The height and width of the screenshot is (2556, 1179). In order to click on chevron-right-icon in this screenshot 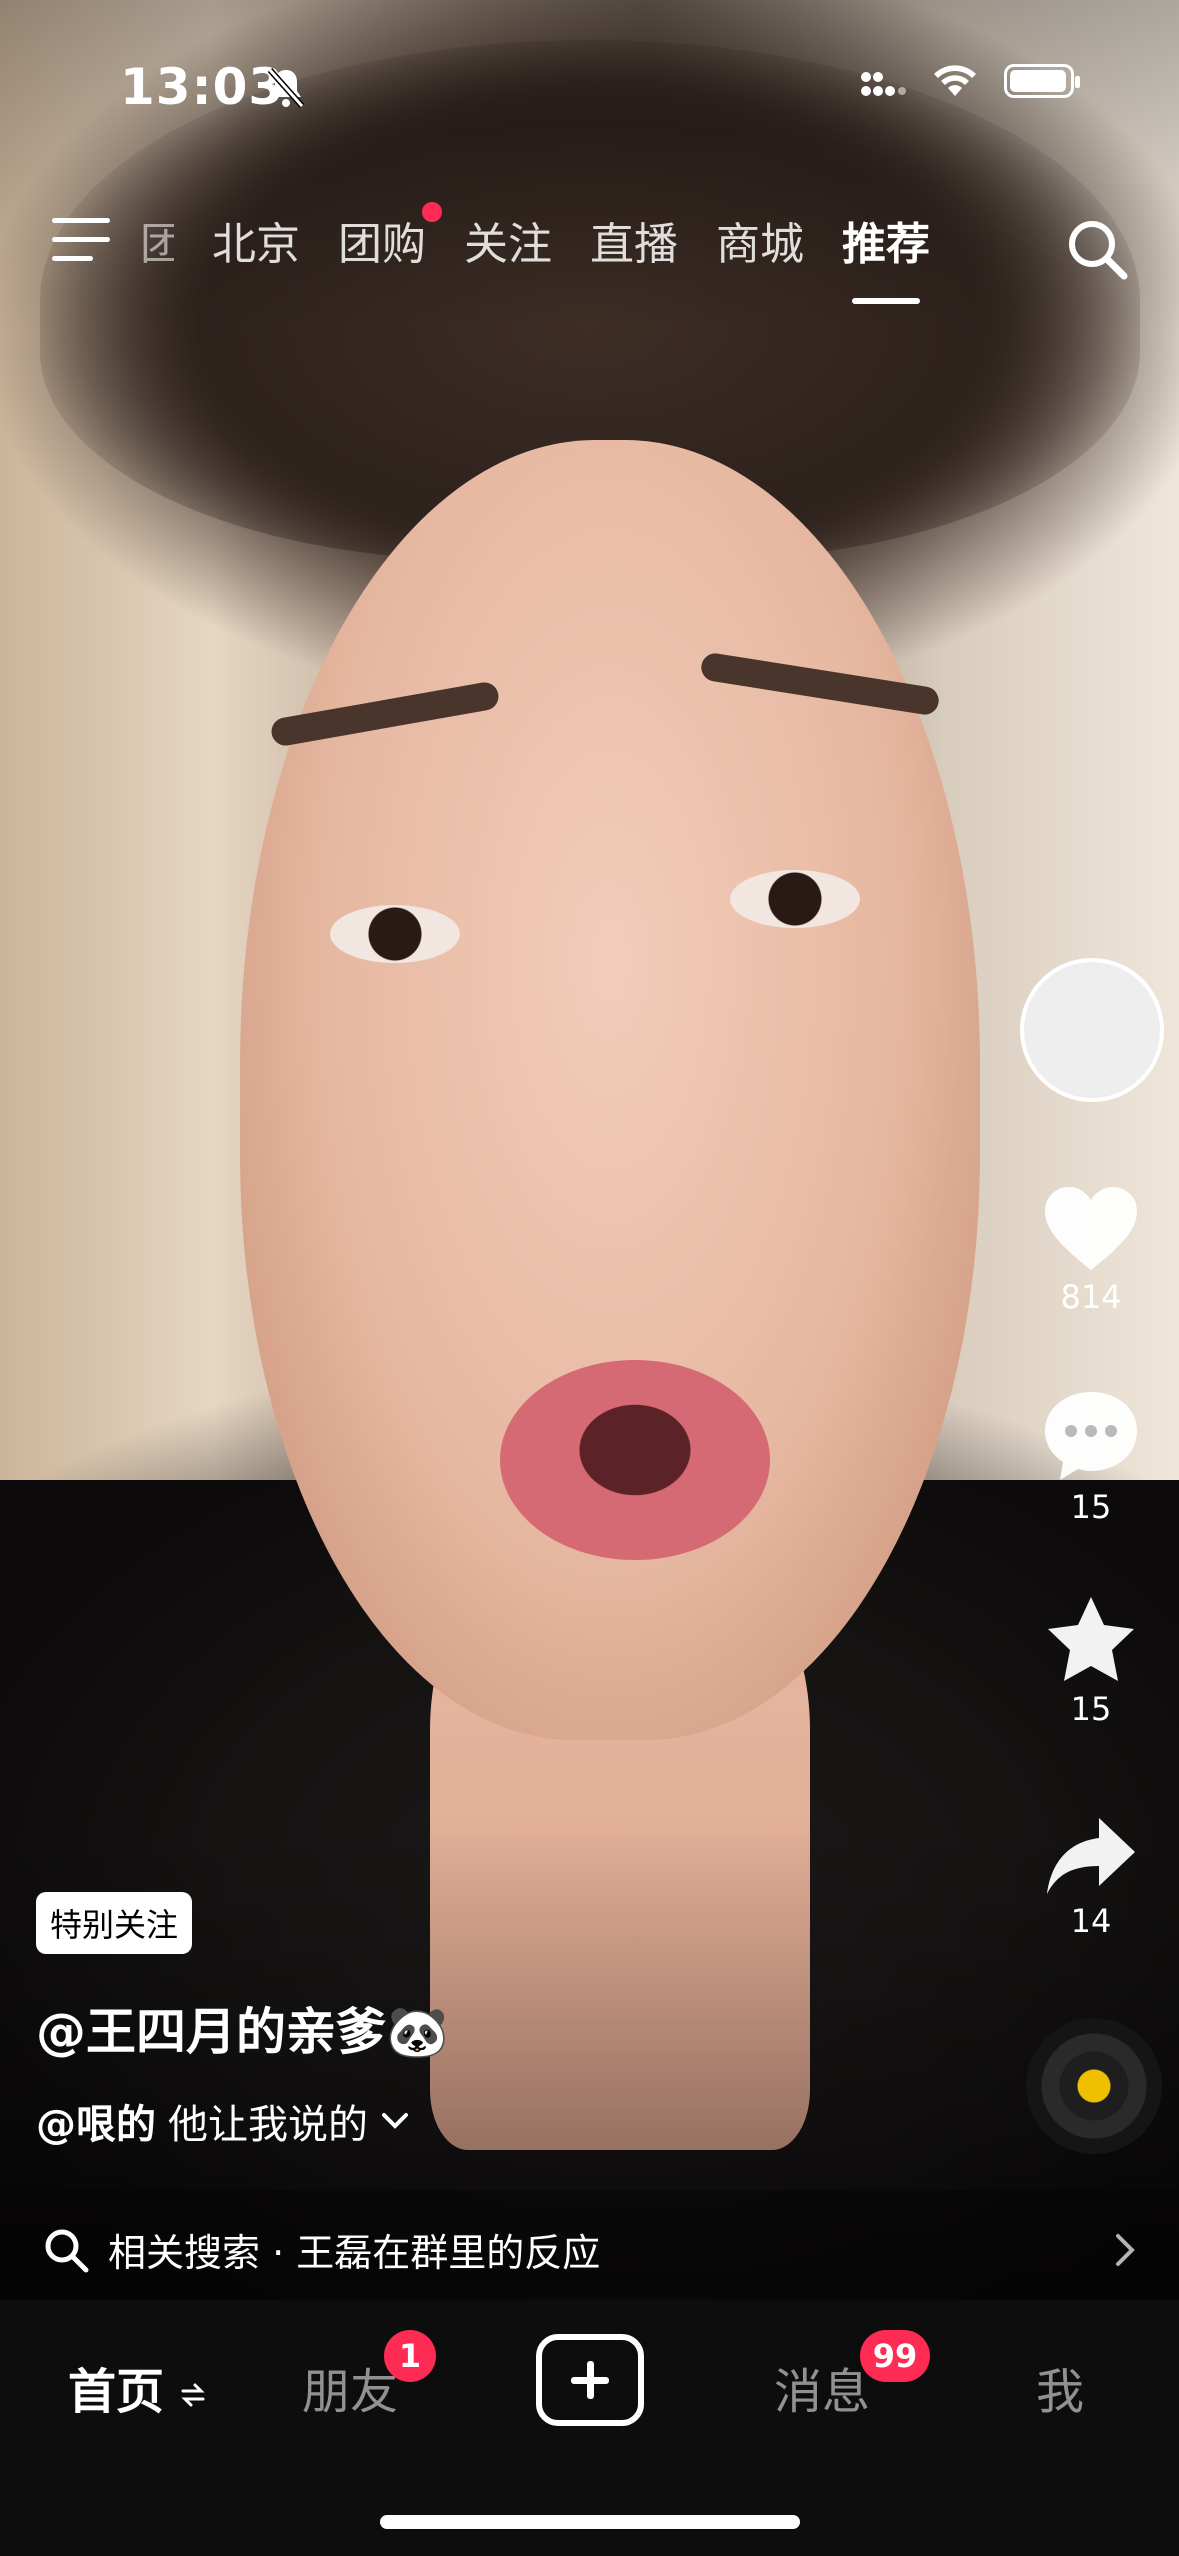, I will do `click(1126, 2250)`.